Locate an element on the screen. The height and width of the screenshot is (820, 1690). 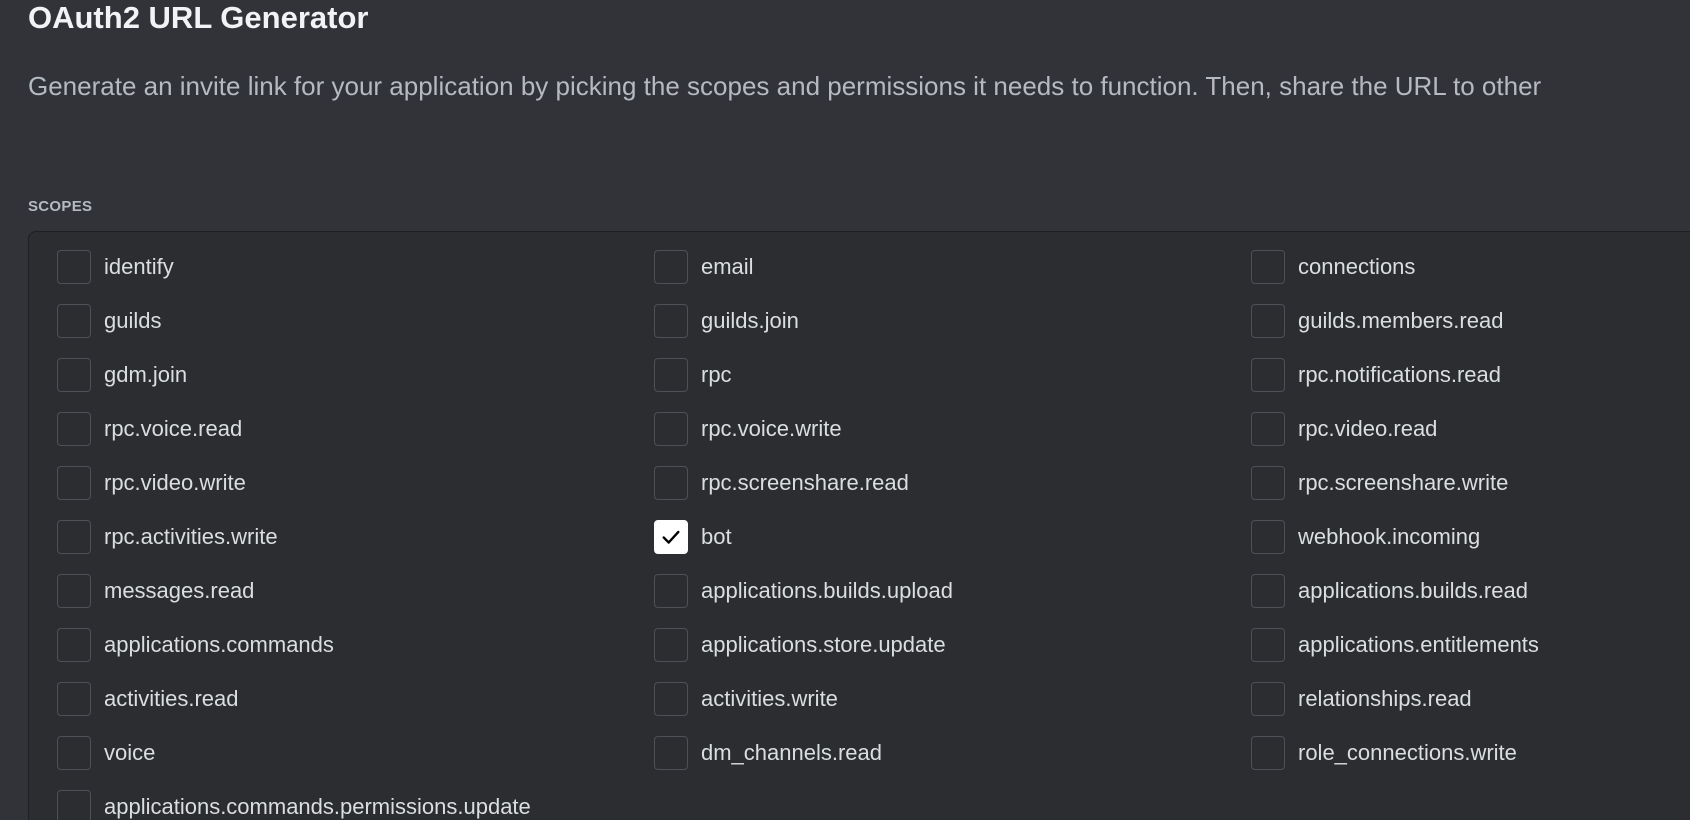
scope-option-rpc-screenshare-read: rpc.screenshare.read is located at coordinates (781, 483).